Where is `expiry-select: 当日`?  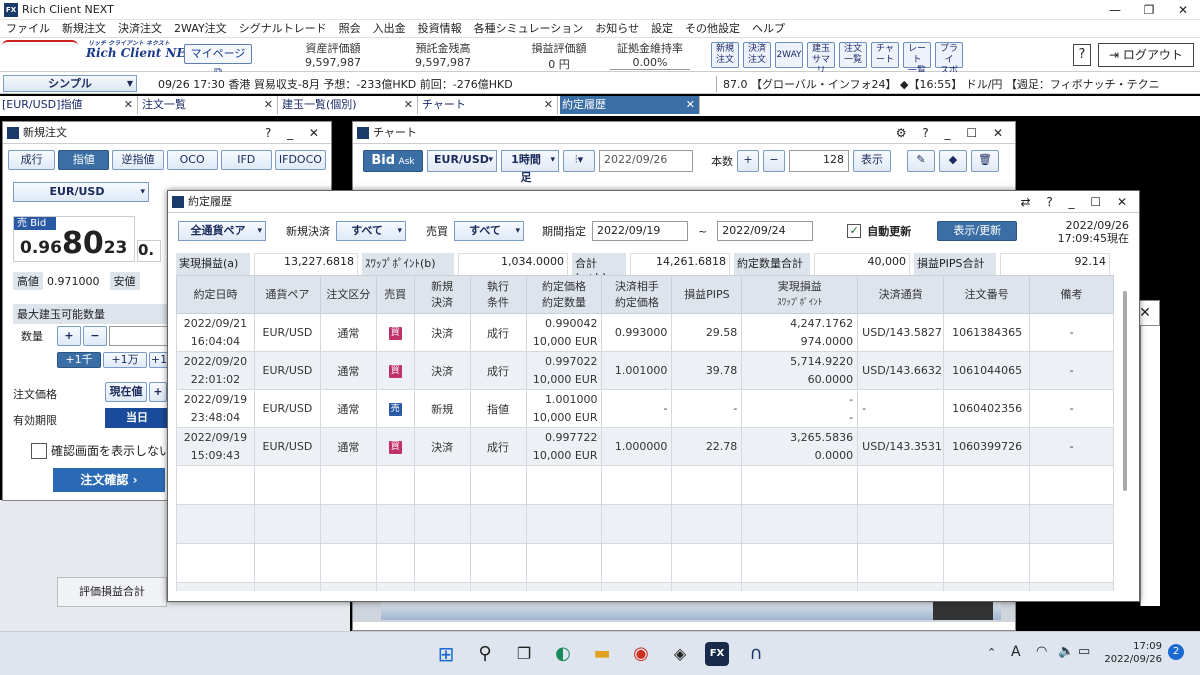 expiry-select: 当日 is located at coordinates (137, 418).